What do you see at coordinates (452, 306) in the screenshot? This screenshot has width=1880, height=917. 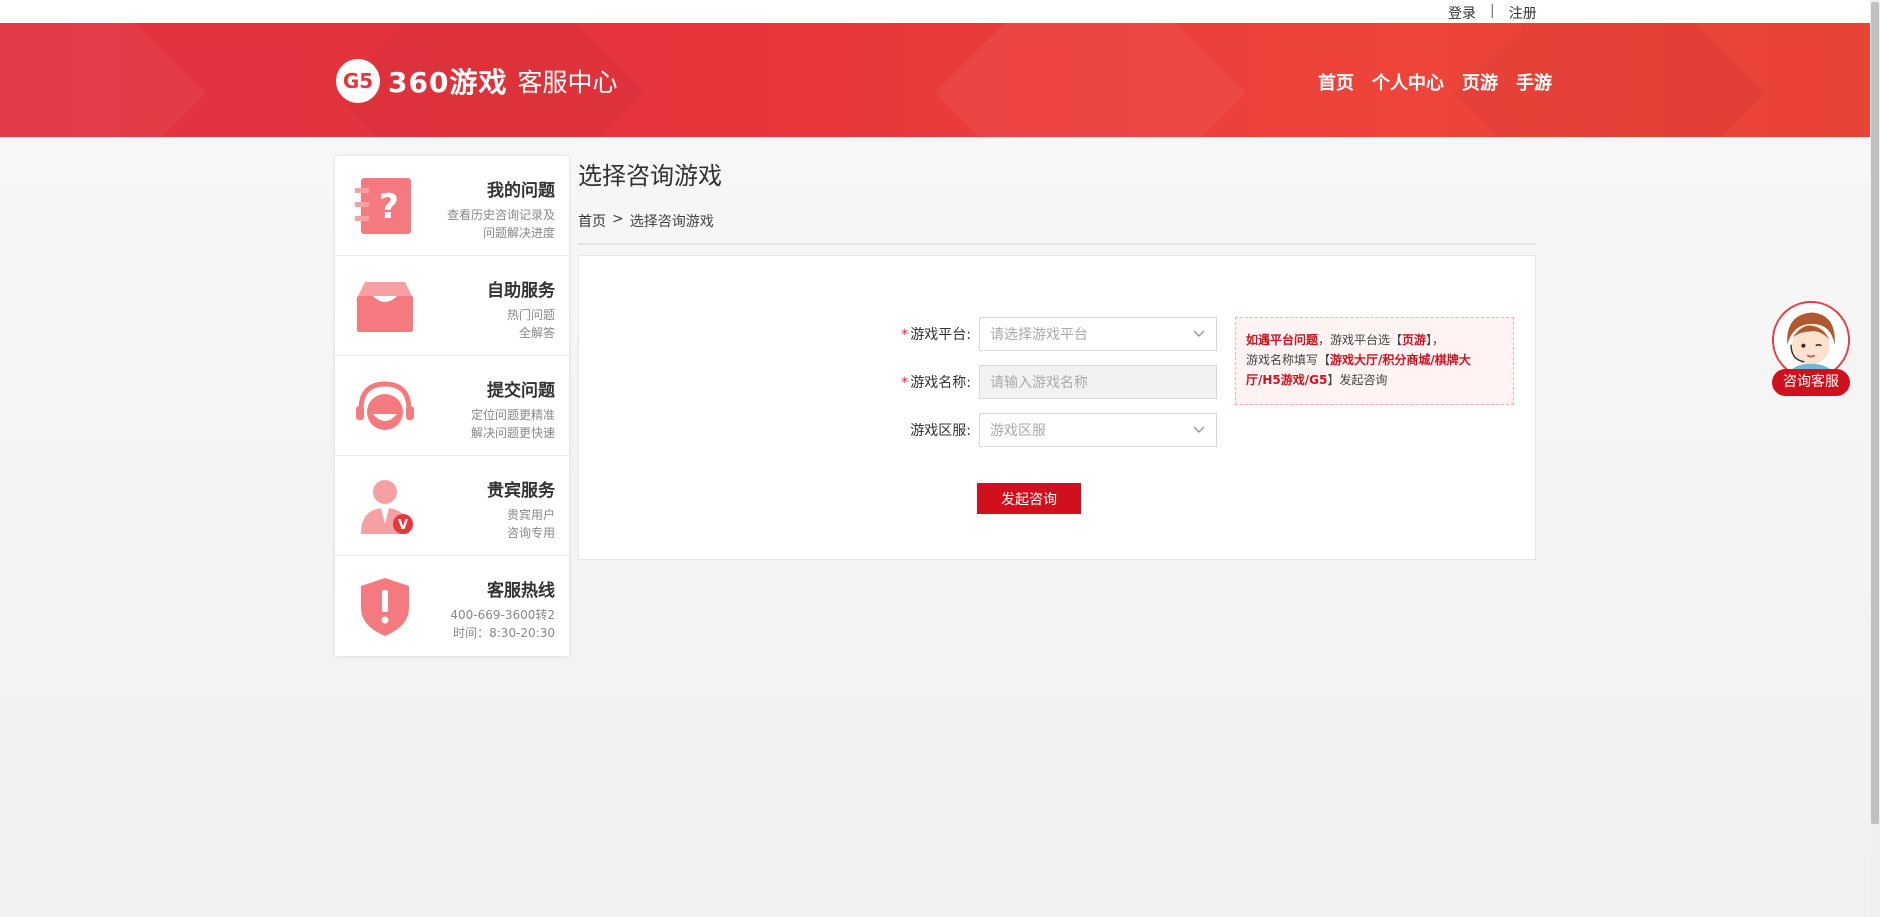 I see `sidebar-item-self-service: 自助服务 热门问题 全解答` at bounding box center [452, 306].